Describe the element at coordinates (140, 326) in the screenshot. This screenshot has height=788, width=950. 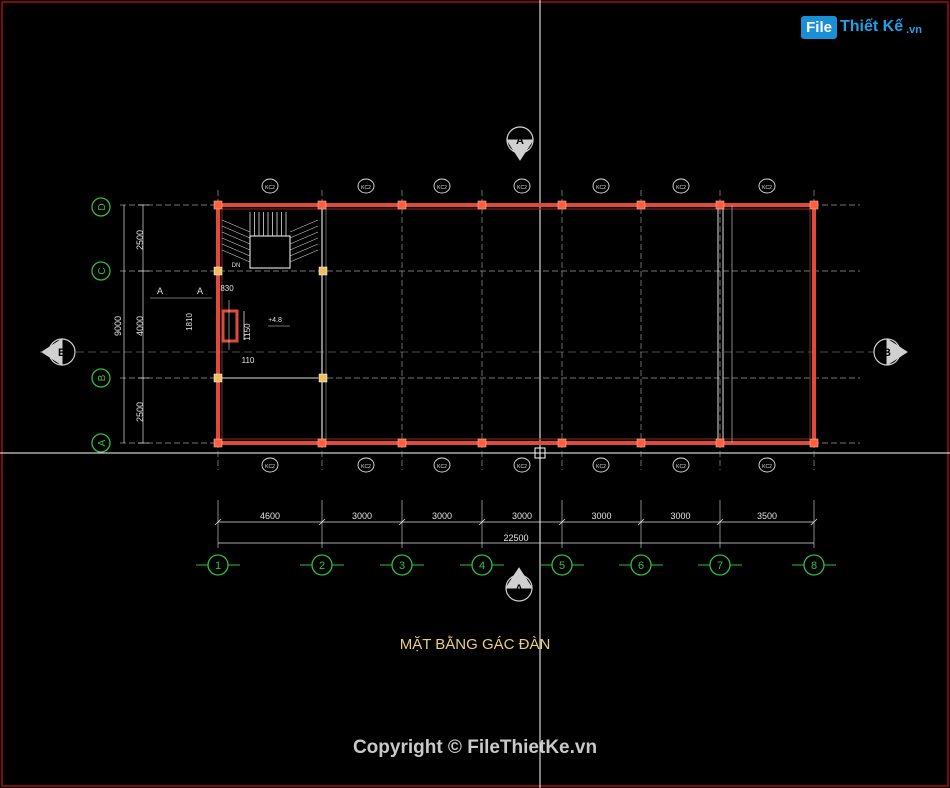
I see `row-dim-4000: 4000` at that location.